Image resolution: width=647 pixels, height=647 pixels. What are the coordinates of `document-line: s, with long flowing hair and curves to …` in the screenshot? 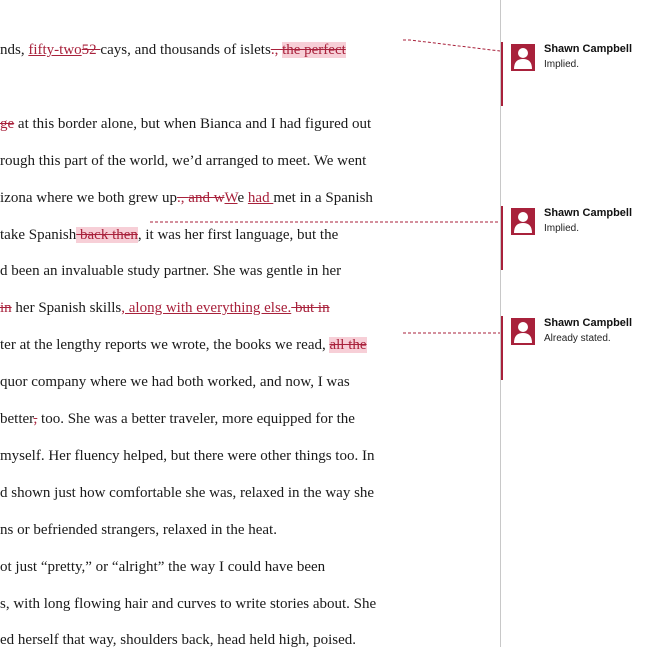 It's located at (188, 604).